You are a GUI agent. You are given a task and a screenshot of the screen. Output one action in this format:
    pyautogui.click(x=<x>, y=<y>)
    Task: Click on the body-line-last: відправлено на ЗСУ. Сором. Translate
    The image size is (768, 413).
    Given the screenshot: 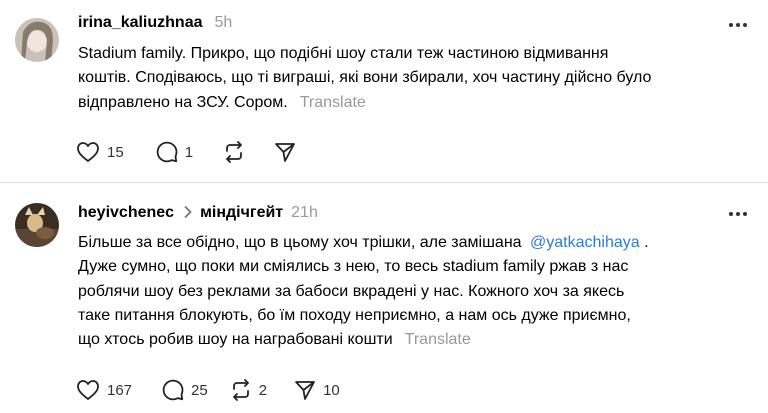 What is the action you would take?
    pyautogui.click(x=413, y=103)
    